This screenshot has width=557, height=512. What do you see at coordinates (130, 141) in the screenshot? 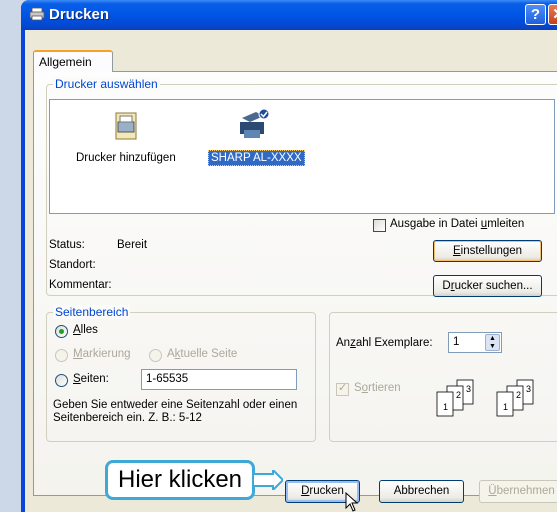
I see `printer-item-add: Drucker hinzufügen` at bounding box center [130, 141].